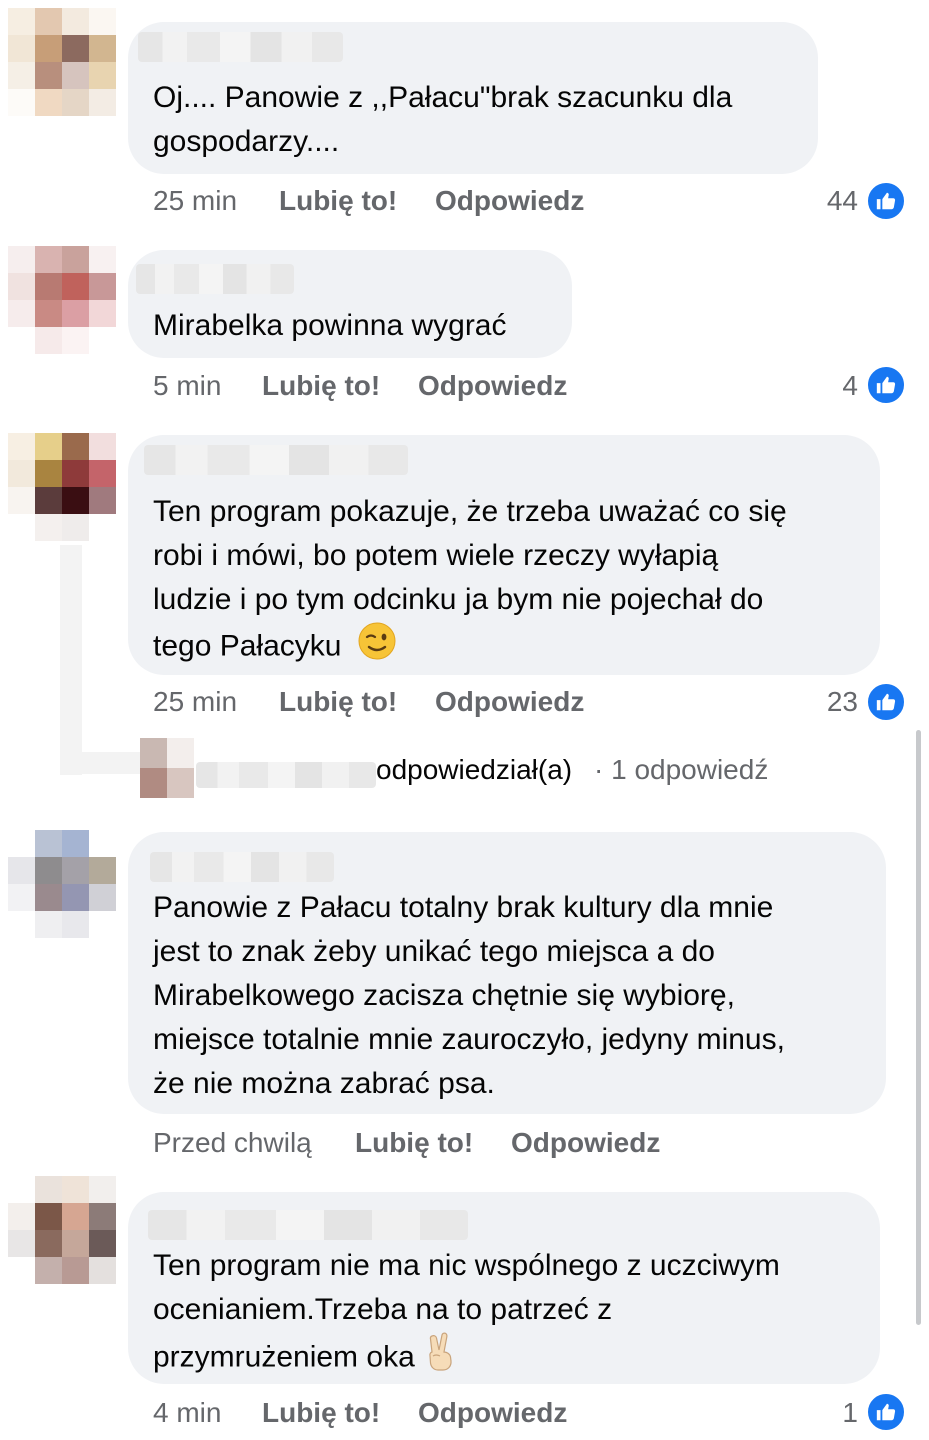 The width and height of the screenshot is (929, 1440). What do you see at coordinates (350, 304) in the screenshot?
I see `comment-bubble: Mirabelka powinna wygrać` at bounding box center [350, 304].